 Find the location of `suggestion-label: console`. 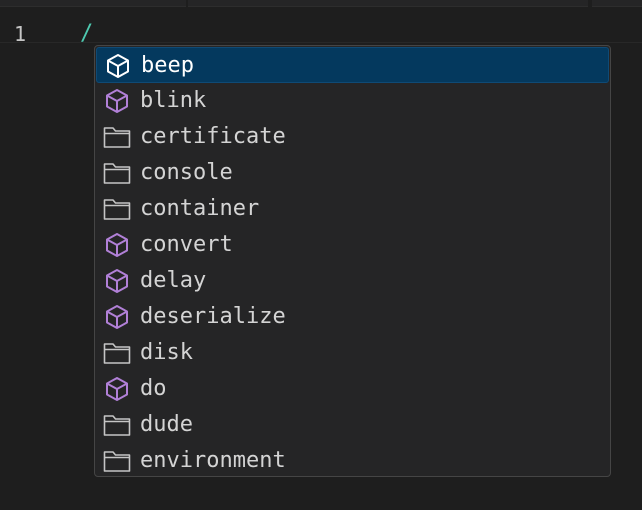

suggestion-label: console is located at coordinates (186, 172).